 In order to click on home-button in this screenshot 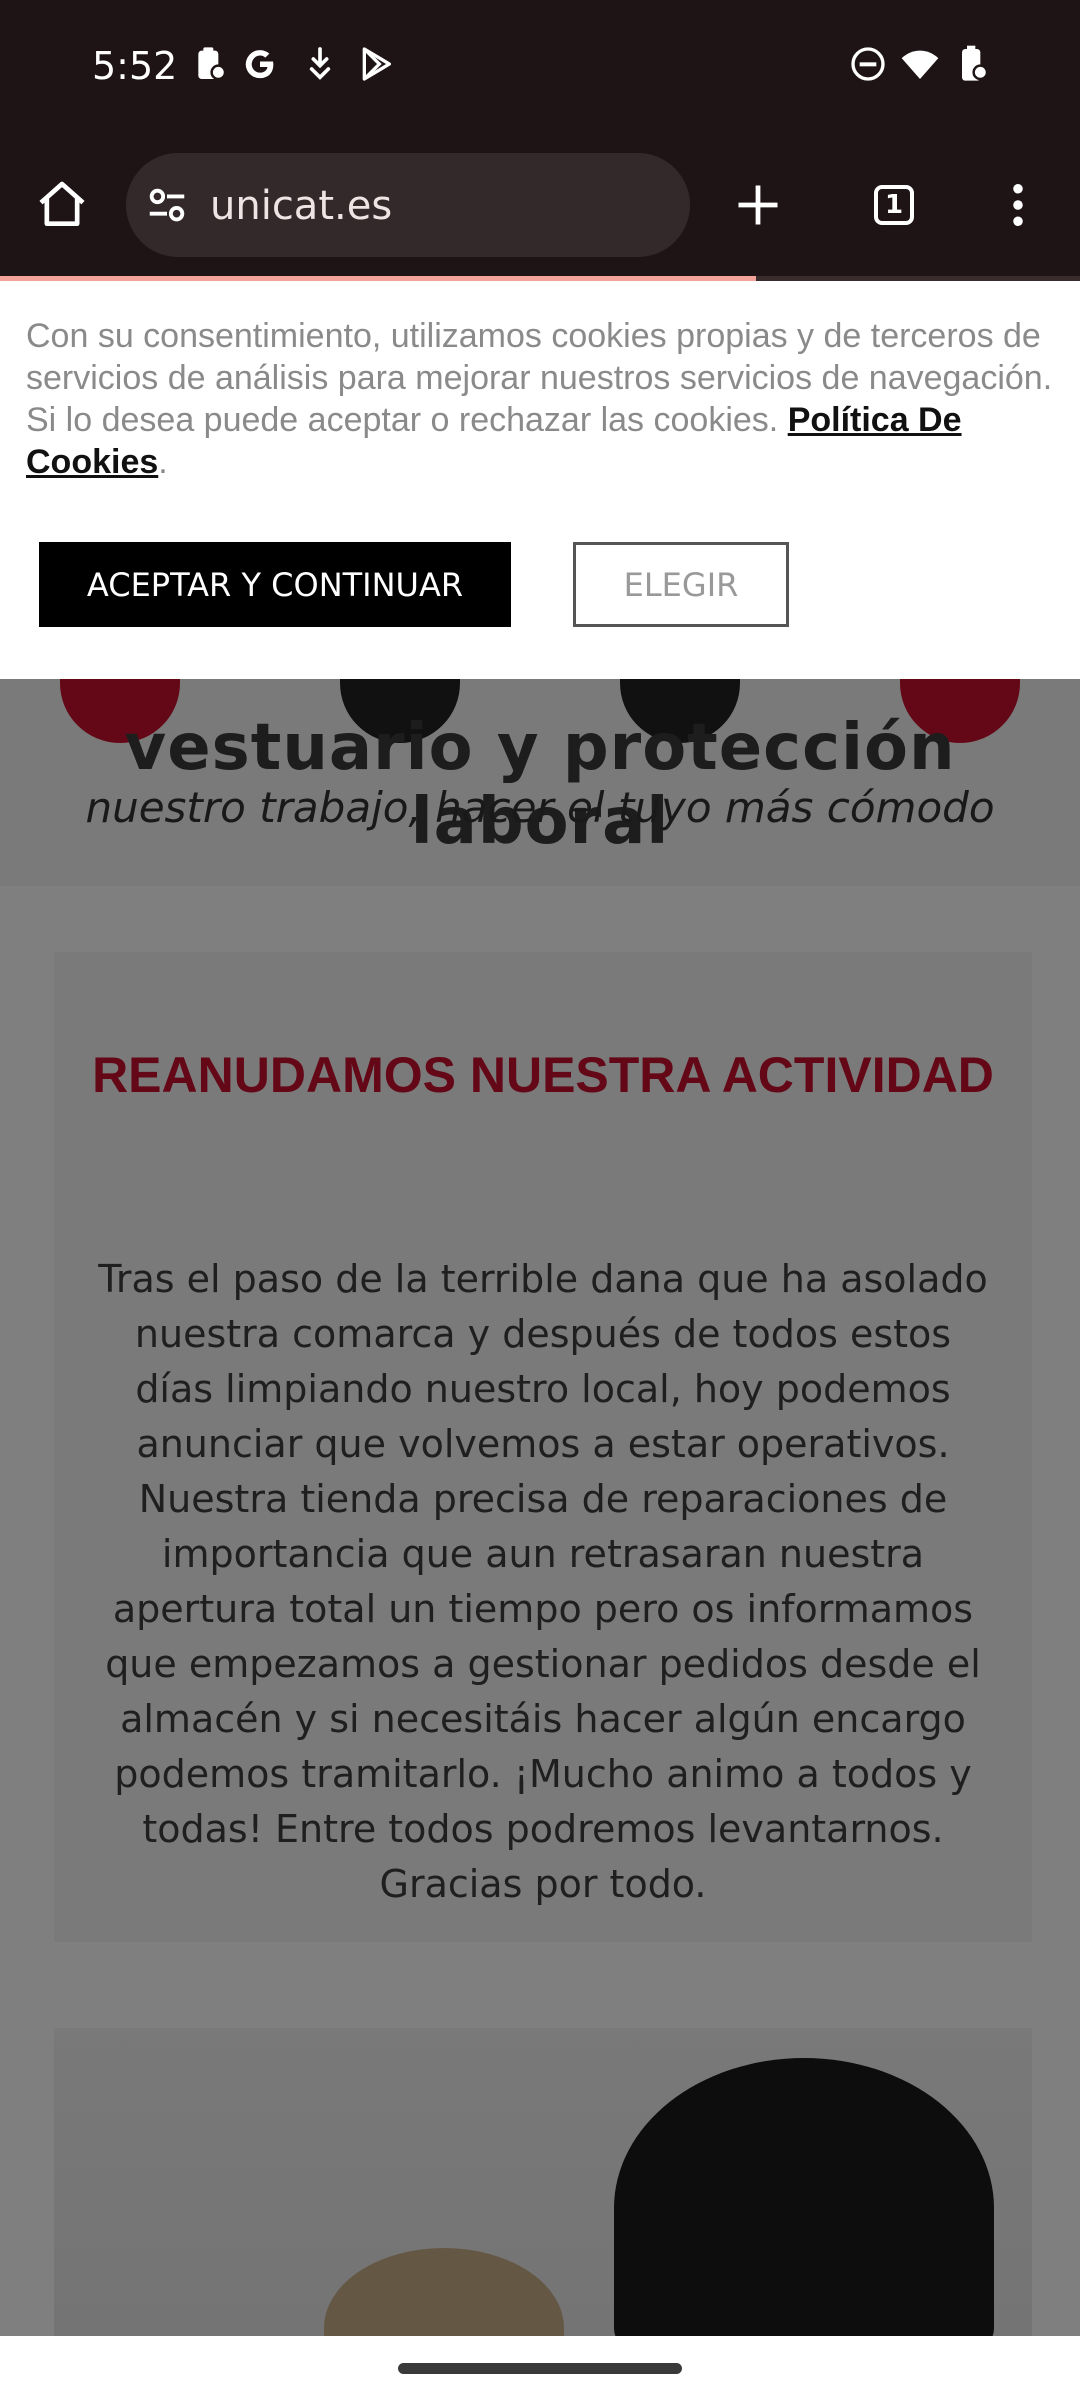, I will do `click(62, 205)`.